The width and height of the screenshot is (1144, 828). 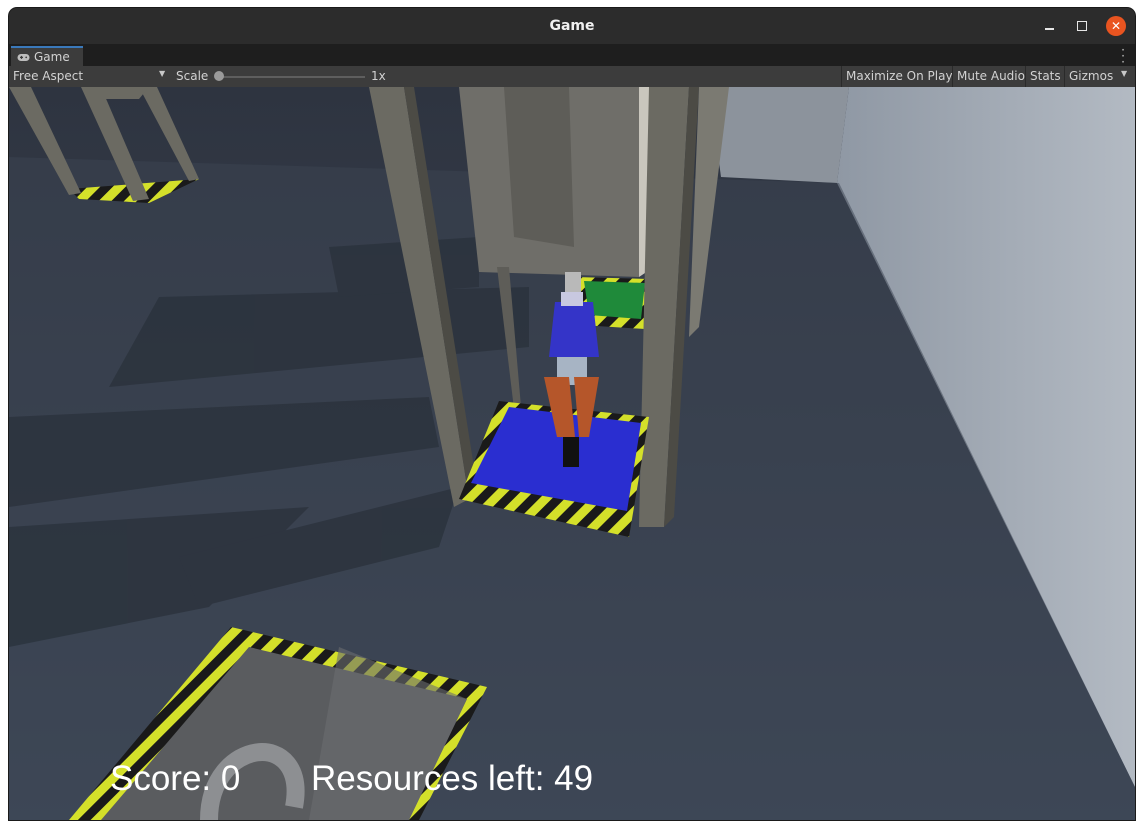 I want to click on back-wall, so click(x=779, y=135).